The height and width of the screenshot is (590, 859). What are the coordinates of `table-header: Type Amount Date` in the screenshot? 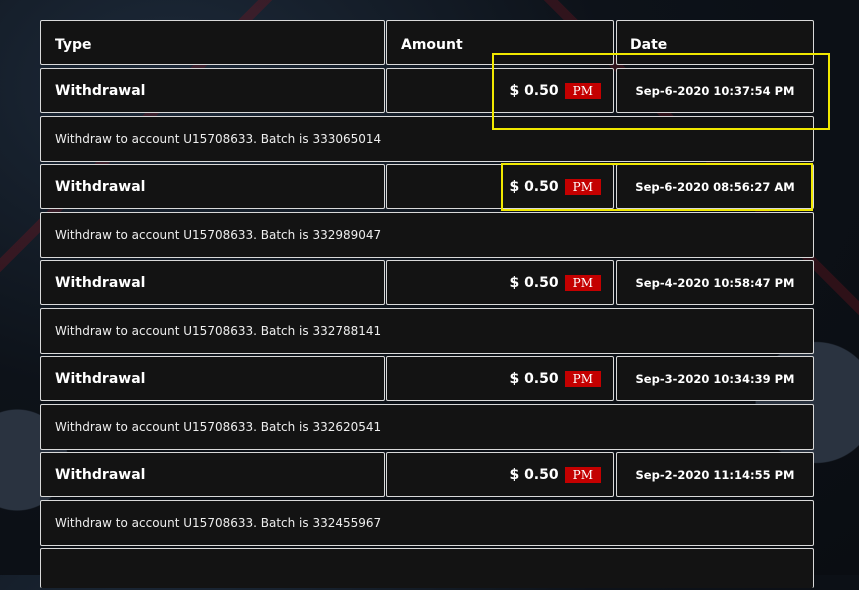 It's located at (427, 43).